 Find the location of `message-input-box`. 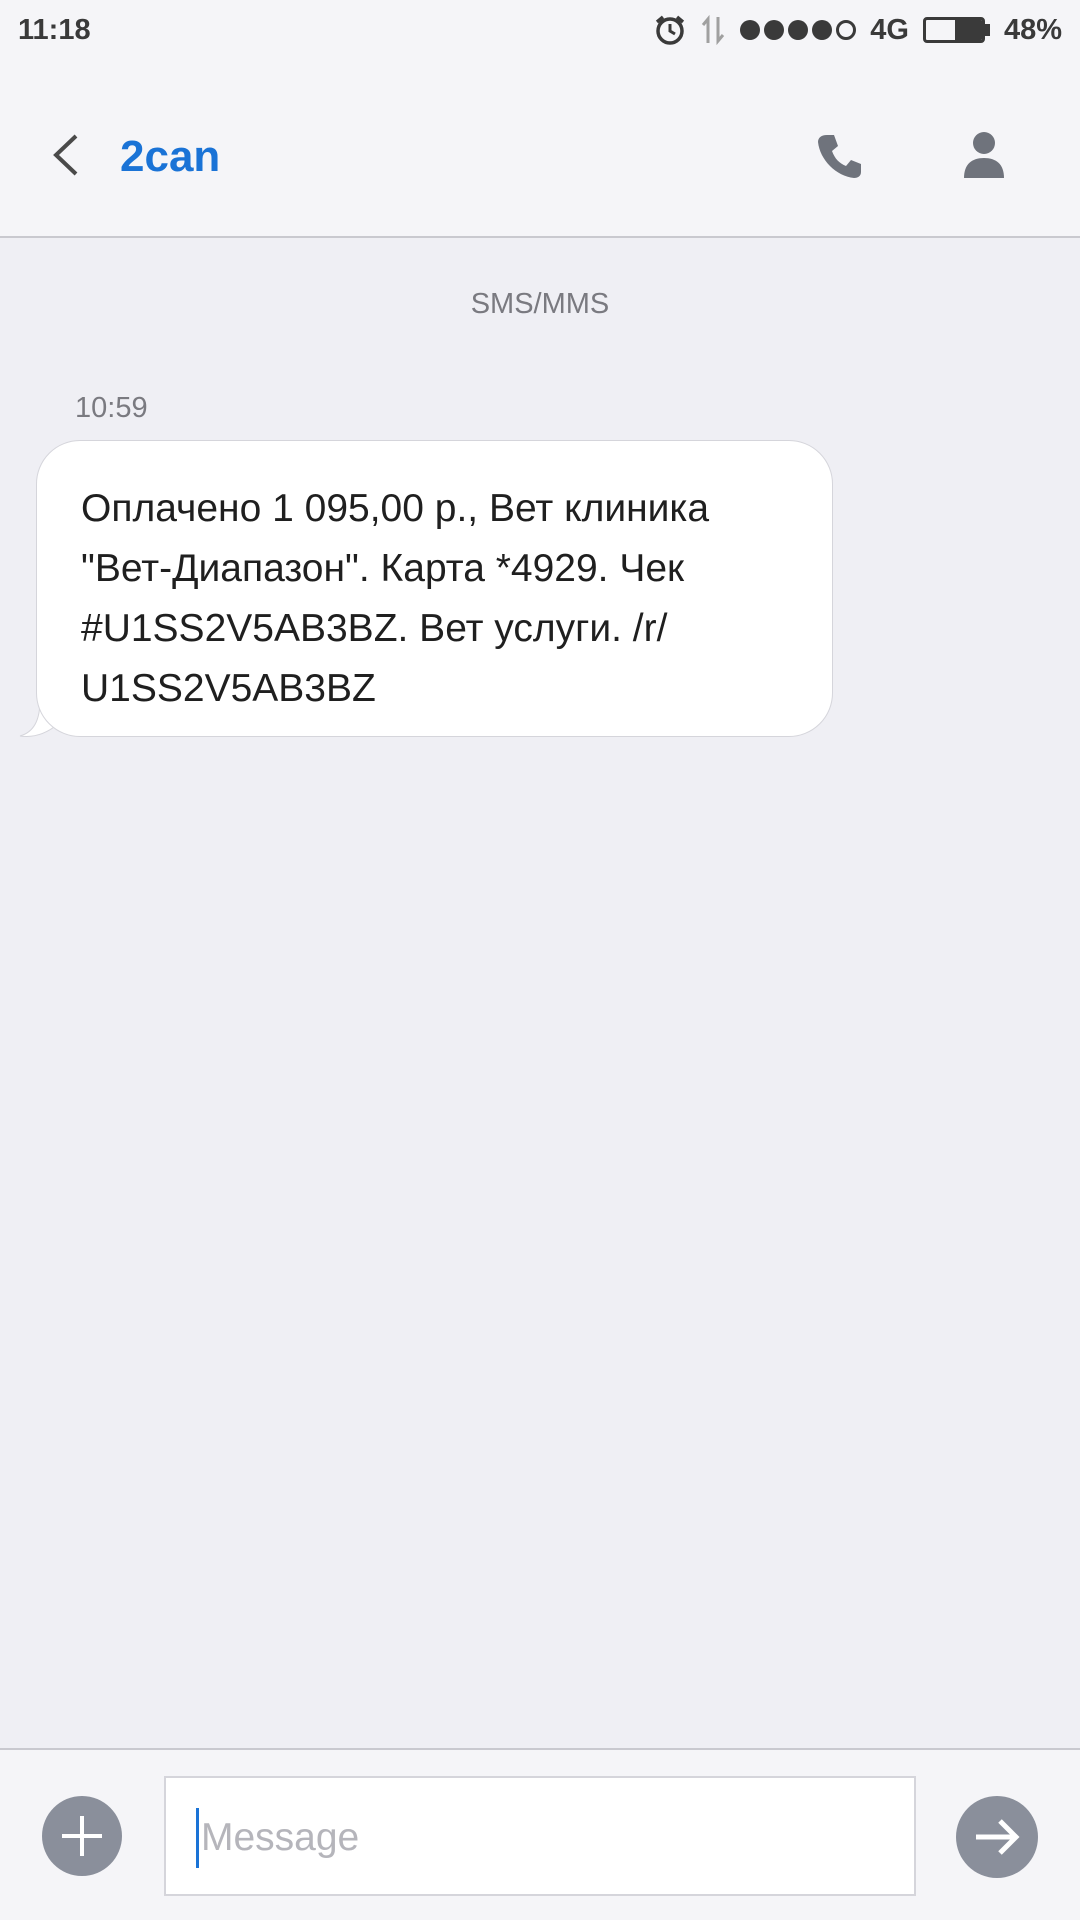

message-input-box is located at coordinates (540, 1836).